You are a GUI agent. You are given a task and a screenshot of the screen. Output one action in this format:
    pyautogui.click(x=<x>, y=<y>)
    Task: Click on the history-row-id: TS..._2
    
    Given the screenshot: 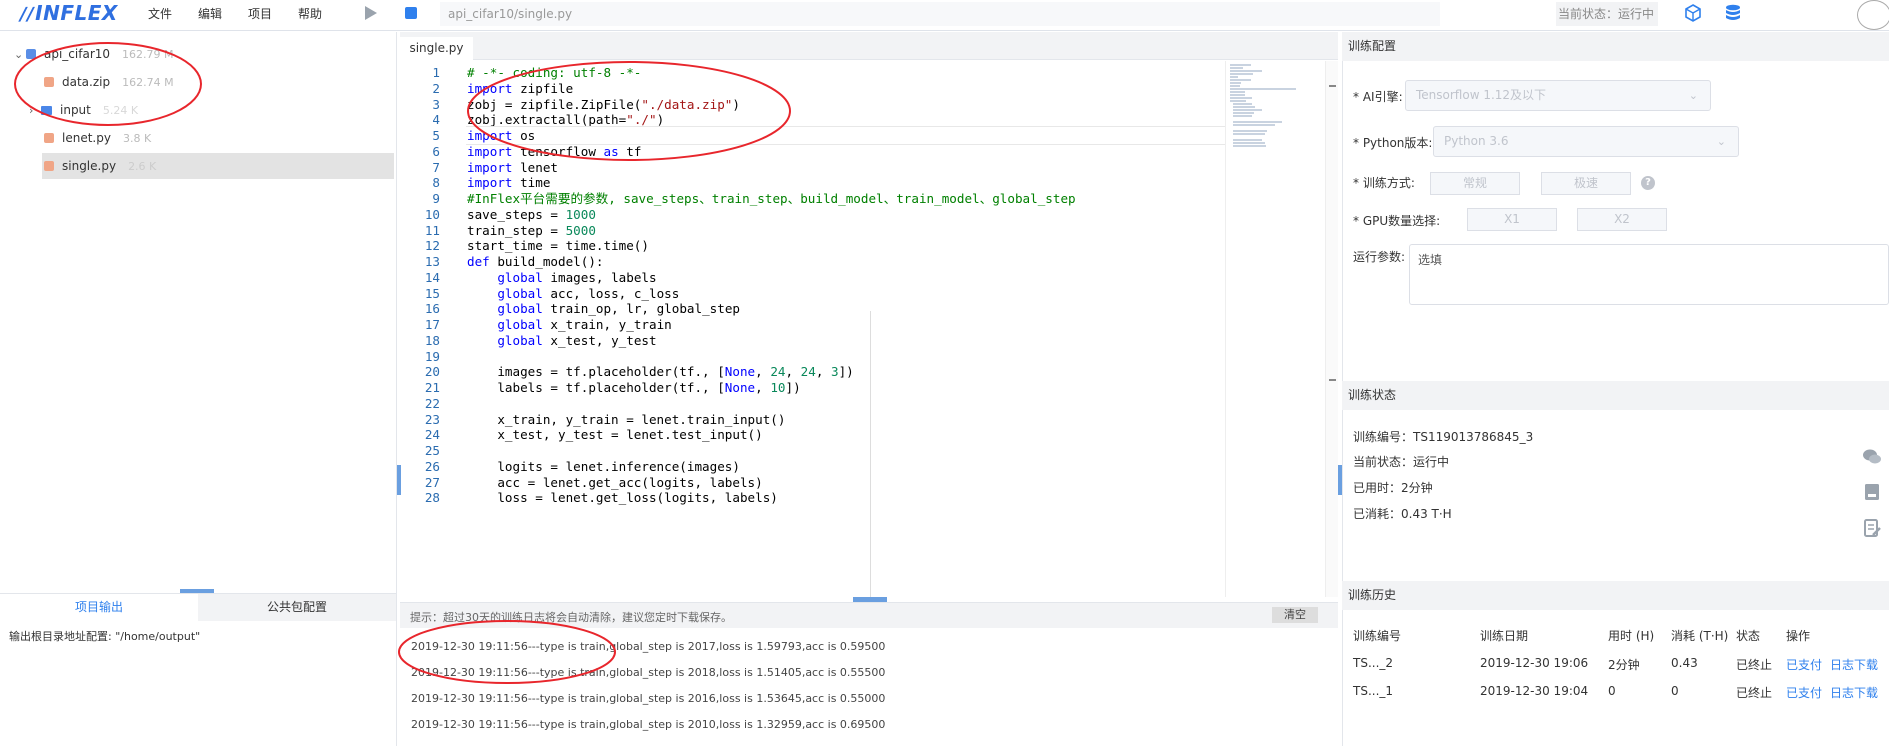 What is the action you would take?
    pyautogui.click(x=1373, y=663)
    